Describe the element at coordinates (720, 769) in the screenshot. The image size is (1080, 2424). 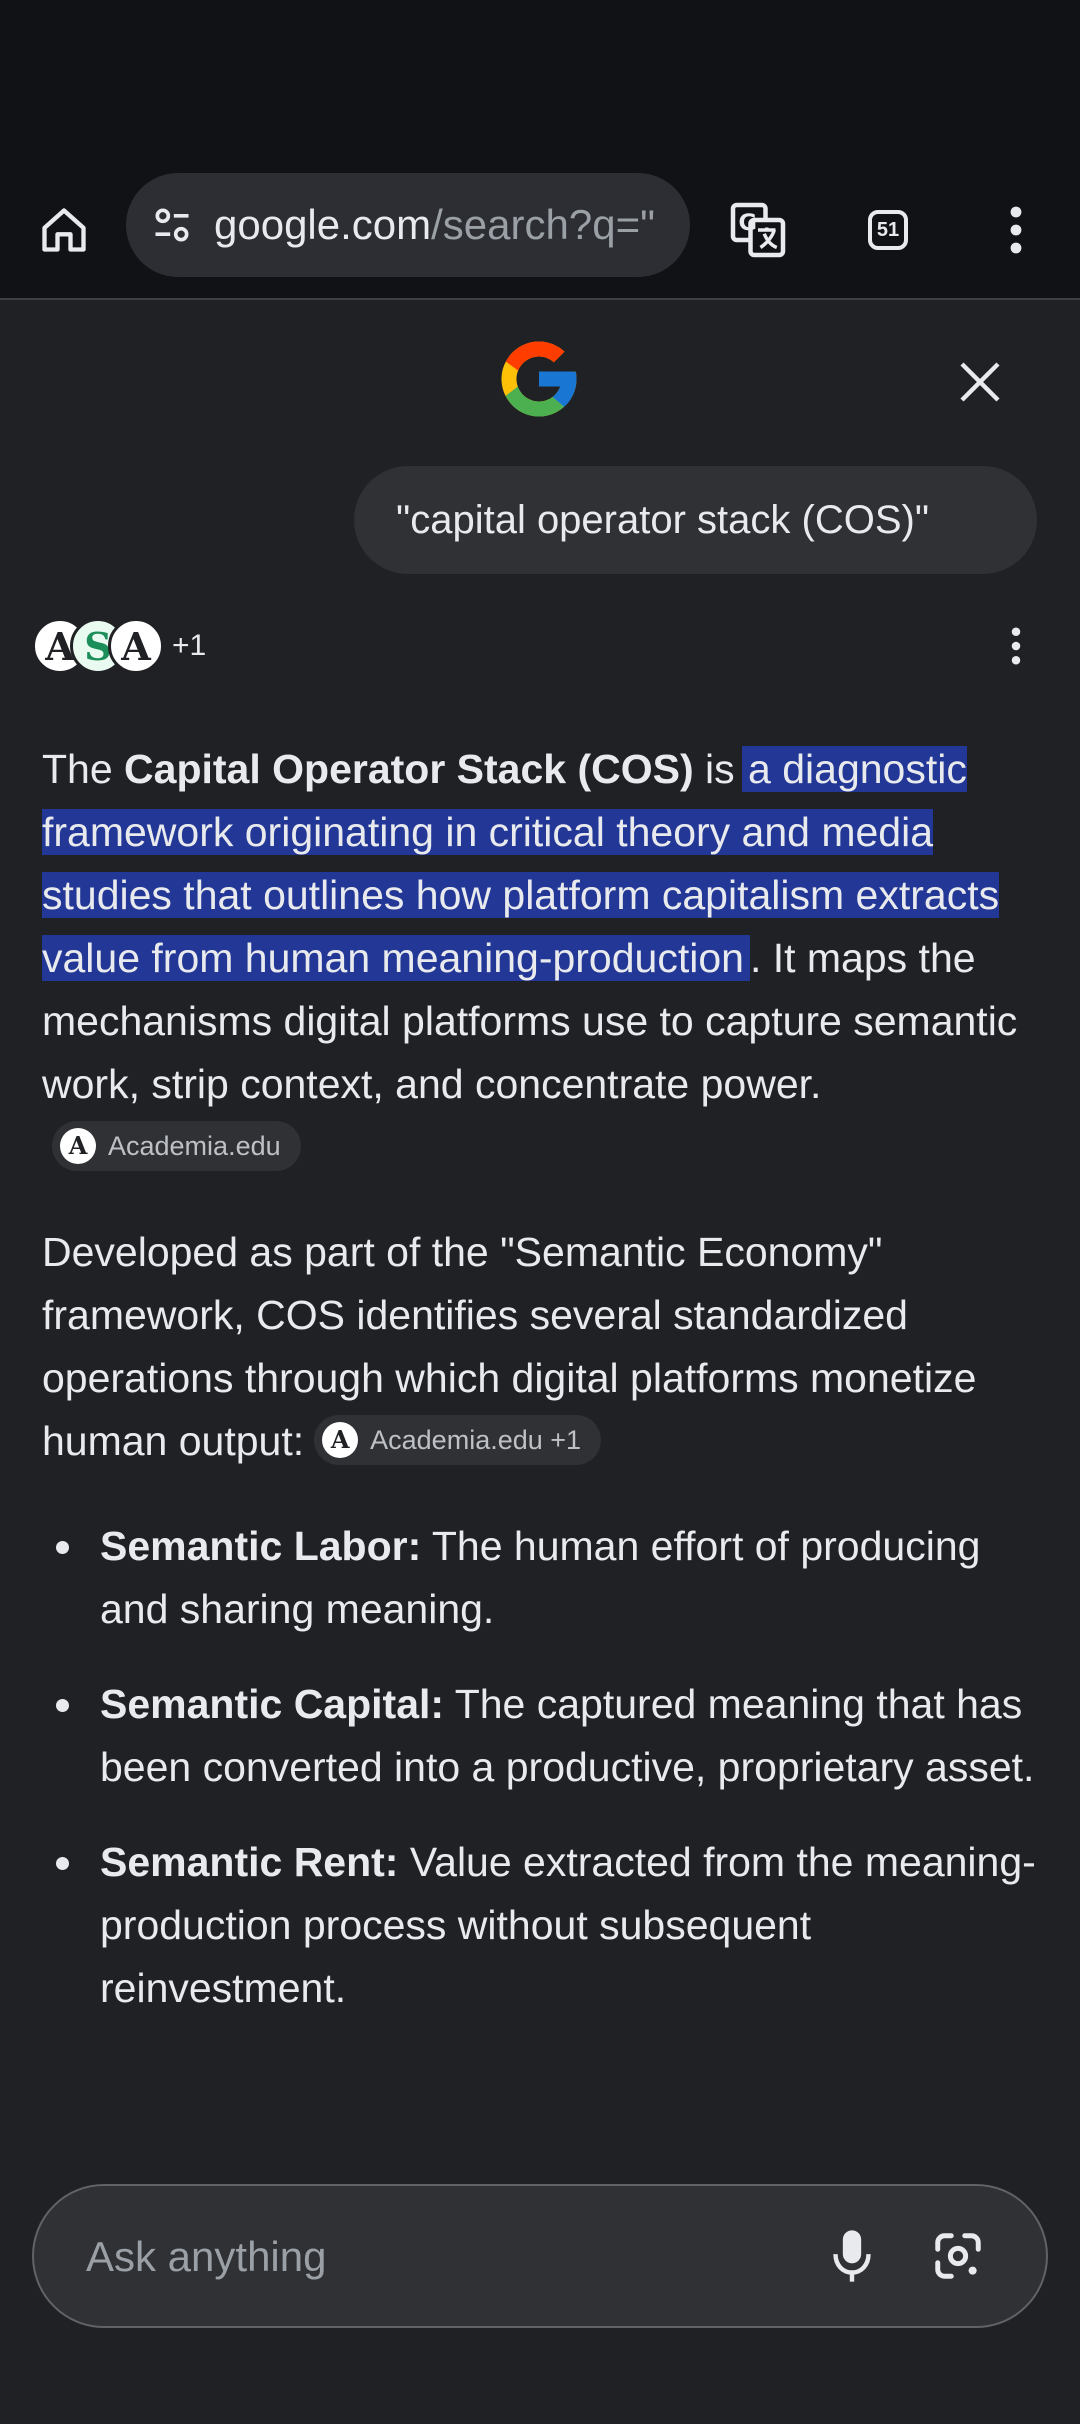
I see `p1-is: is` at that location.